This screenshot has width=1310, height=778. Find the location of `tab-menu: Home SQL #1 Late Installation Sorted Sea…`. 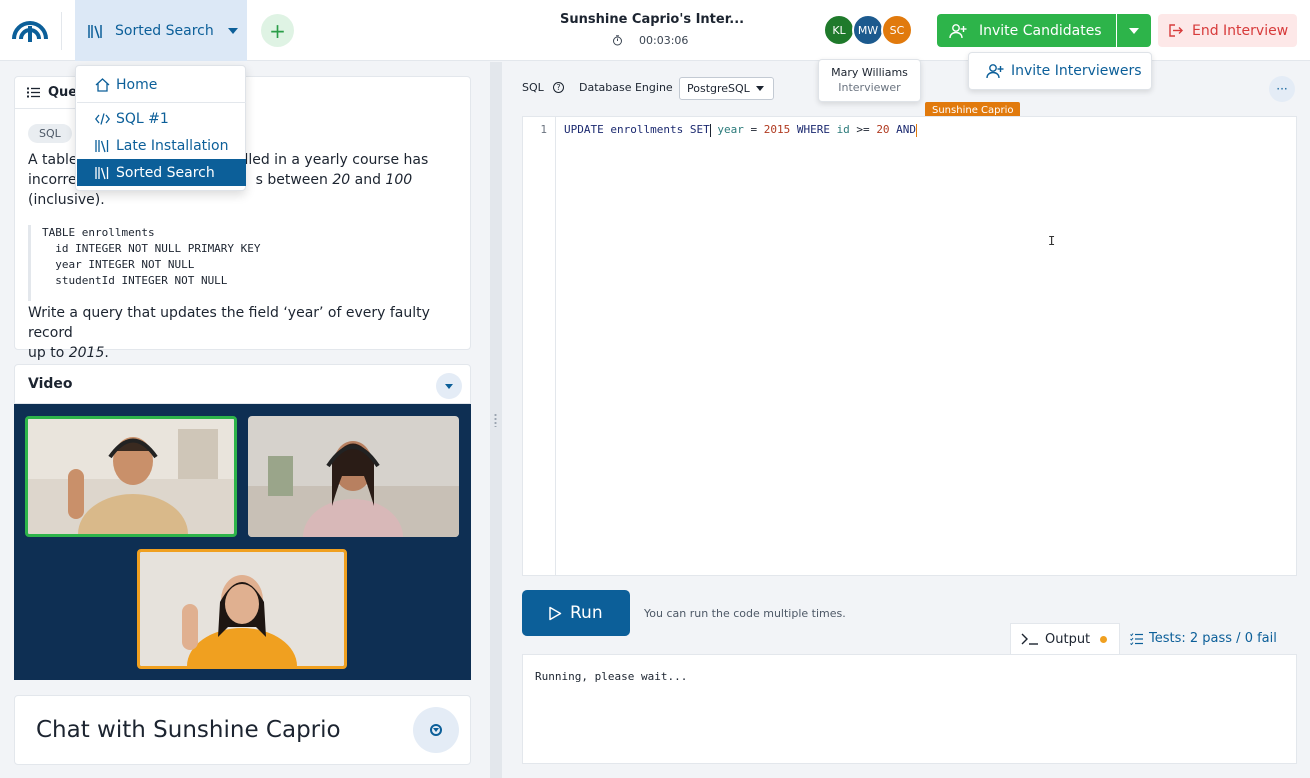

tab-menu: Home SQL #1 Late Installation Sorted Sea… is located at coordinates (160, 128).